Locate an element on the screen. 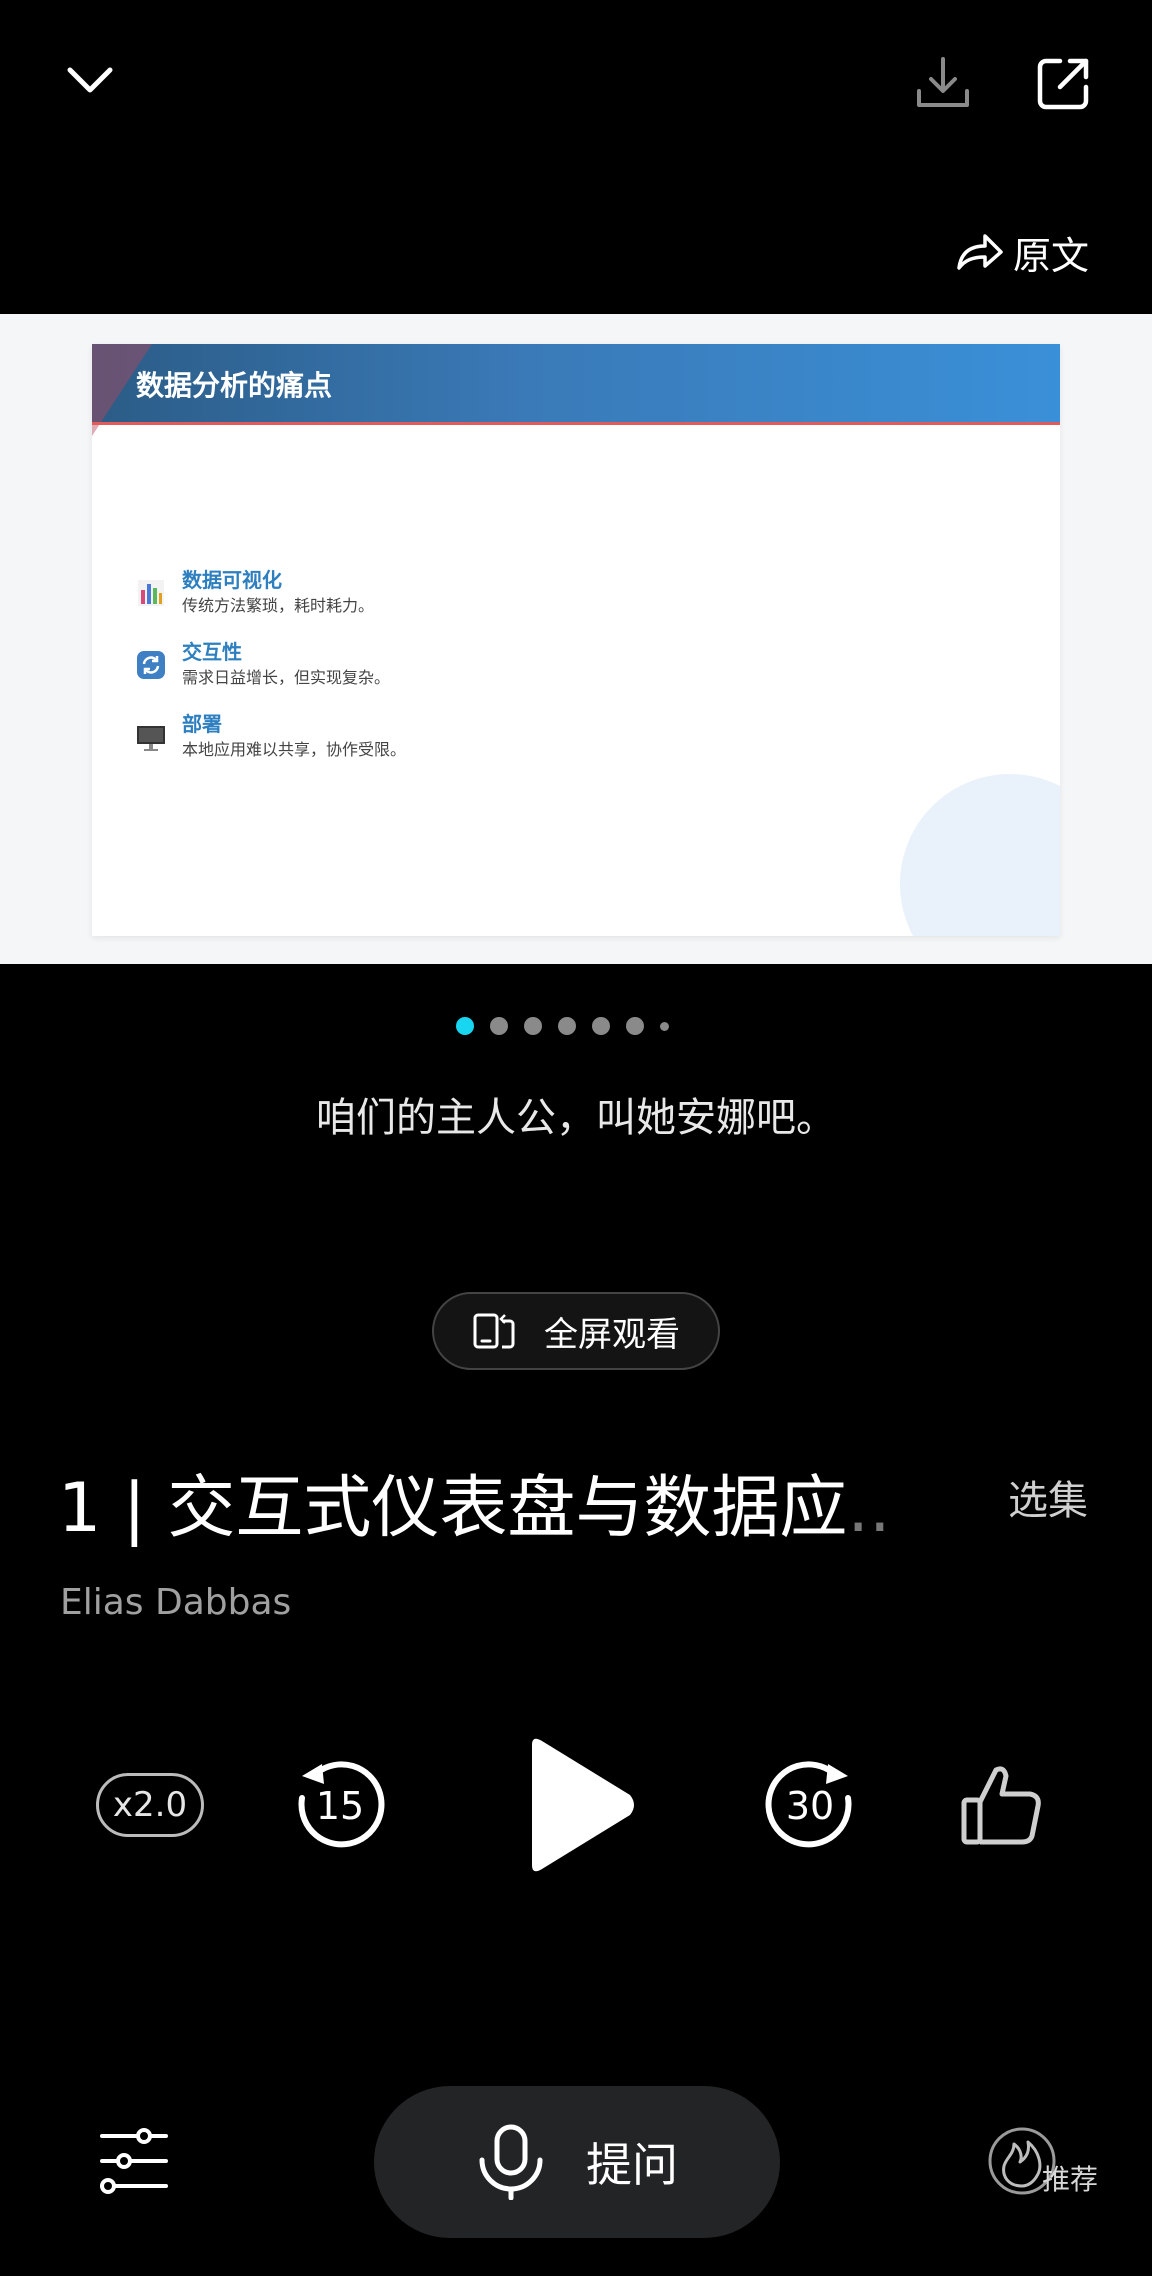  forward-seconds: 30 is located at coordinates (810, 1806).